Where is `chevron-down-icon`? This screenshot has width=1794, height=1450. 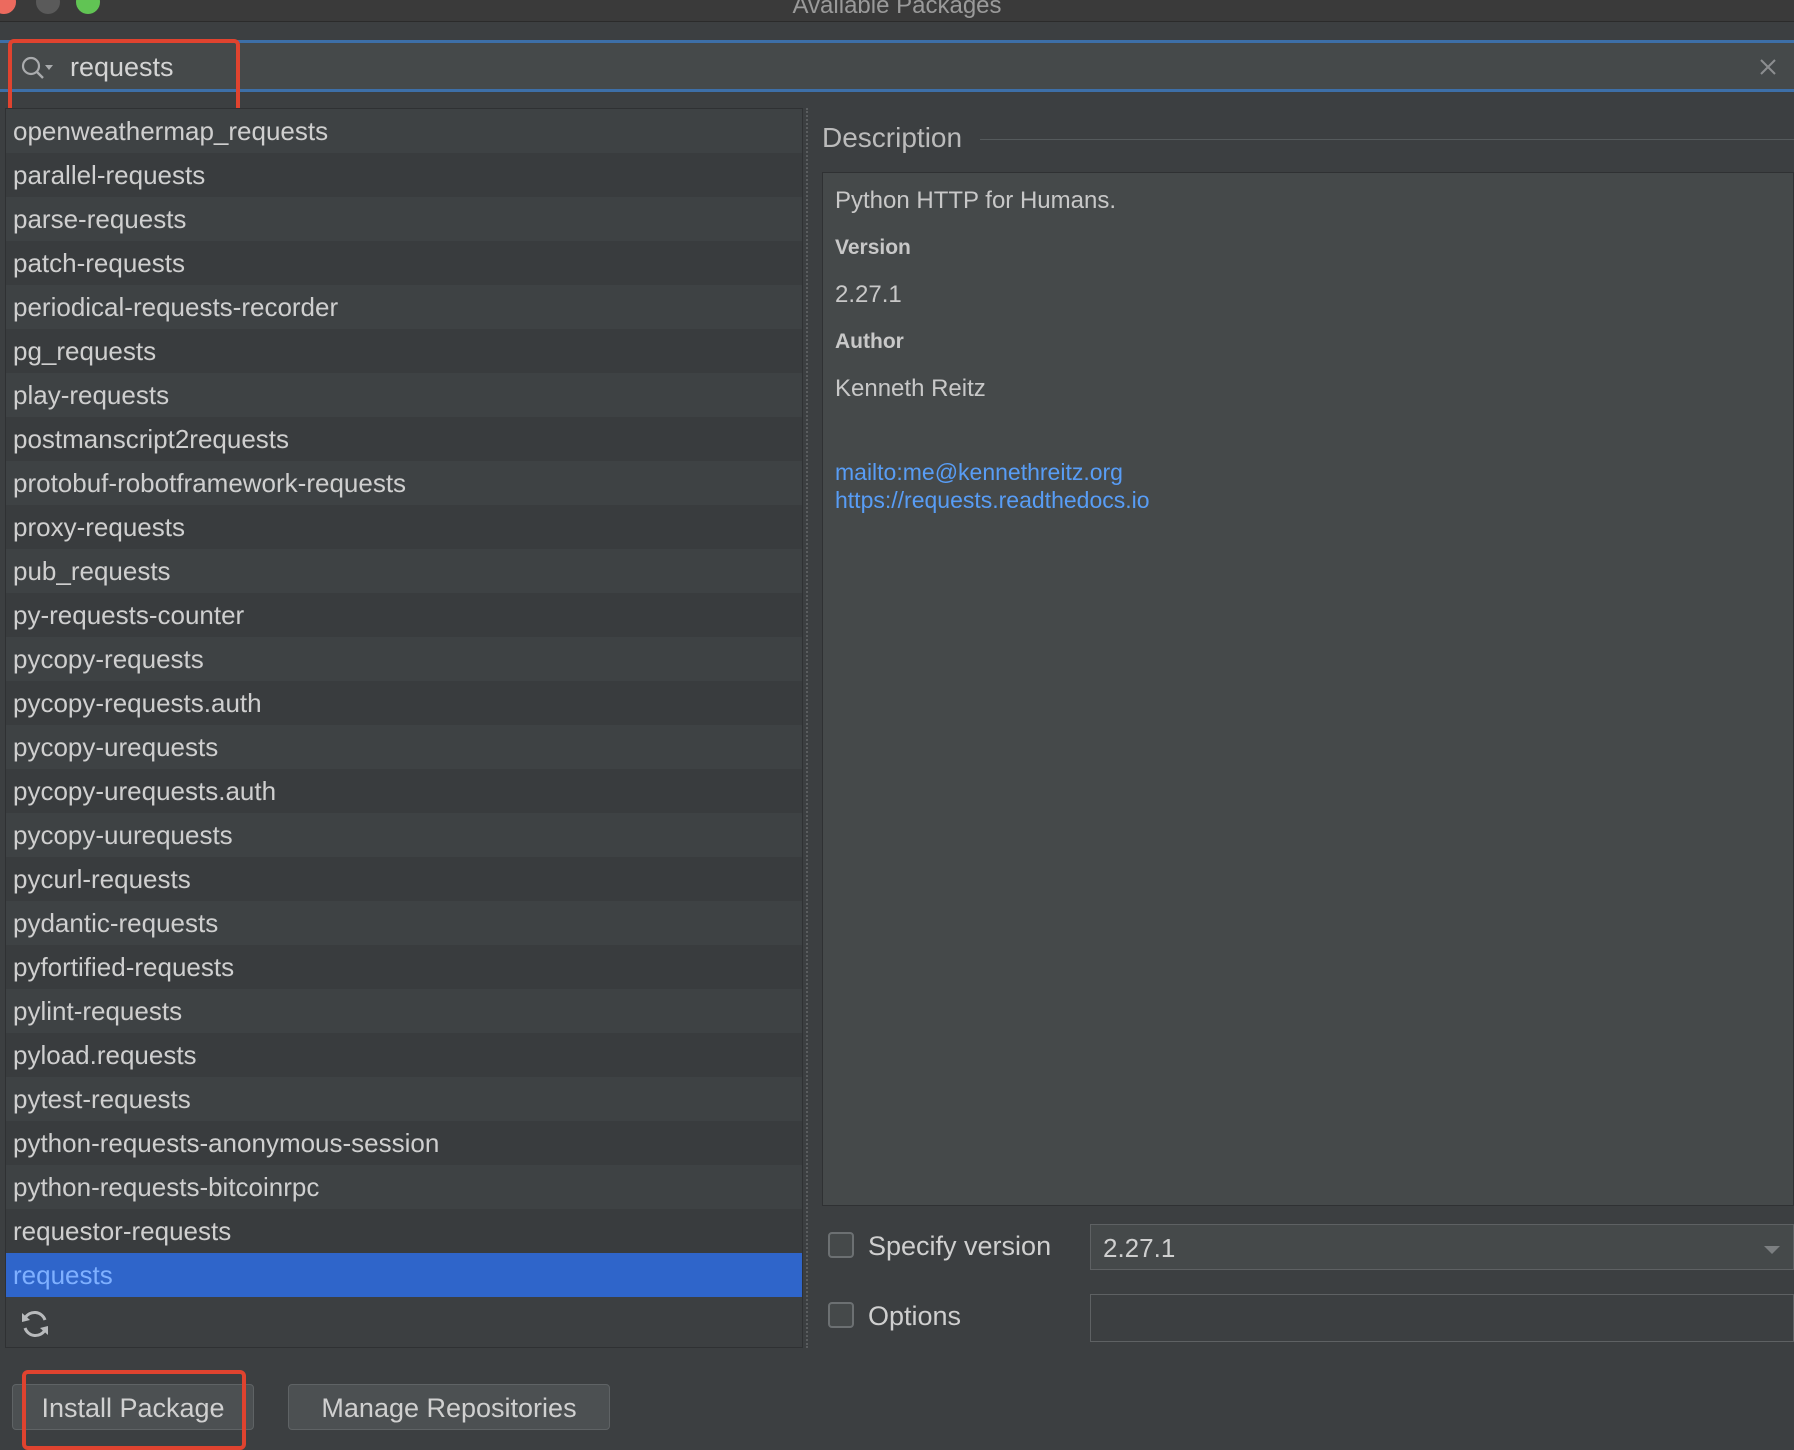
chevron-down-icon is located at coordinates (1772, 1249).